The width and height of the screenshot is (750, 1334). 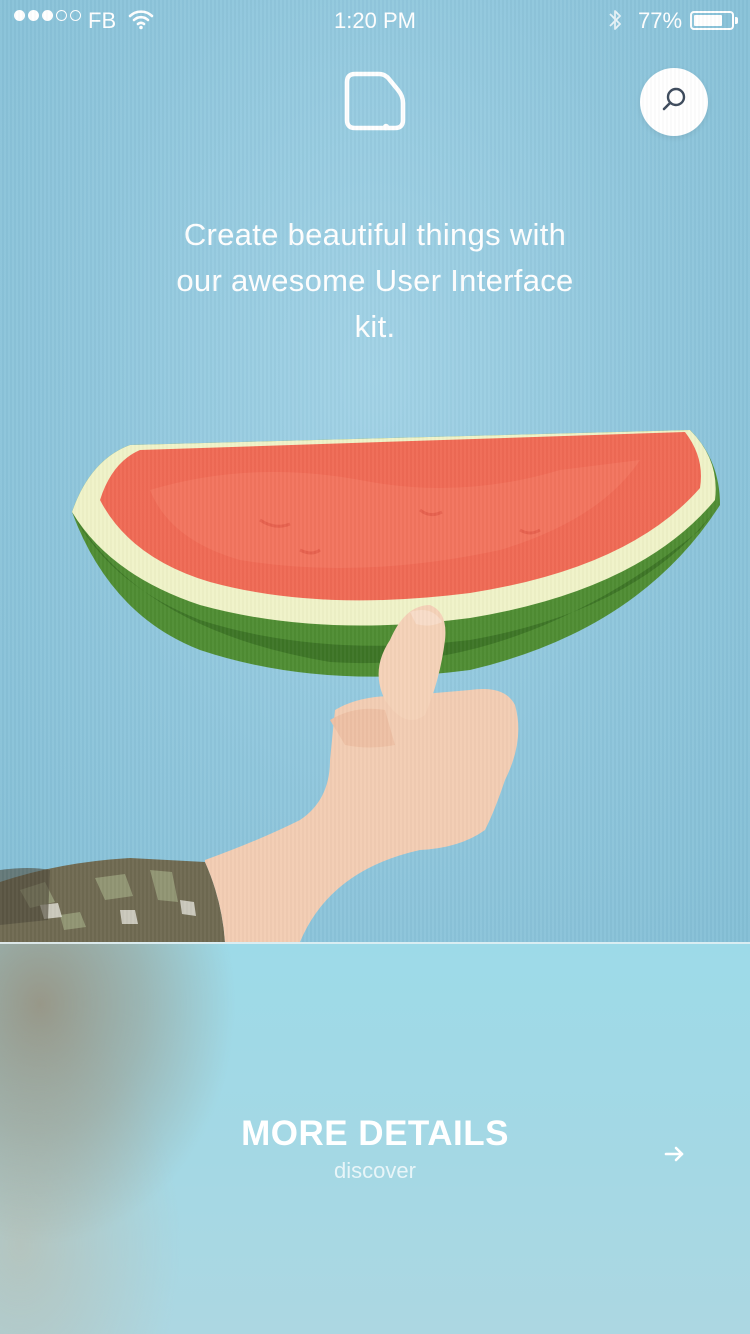 What do you see at coordinates (675, 1154) in the screenshot?
I see `arrow-right-icon` at bounding box center [675, 1154].